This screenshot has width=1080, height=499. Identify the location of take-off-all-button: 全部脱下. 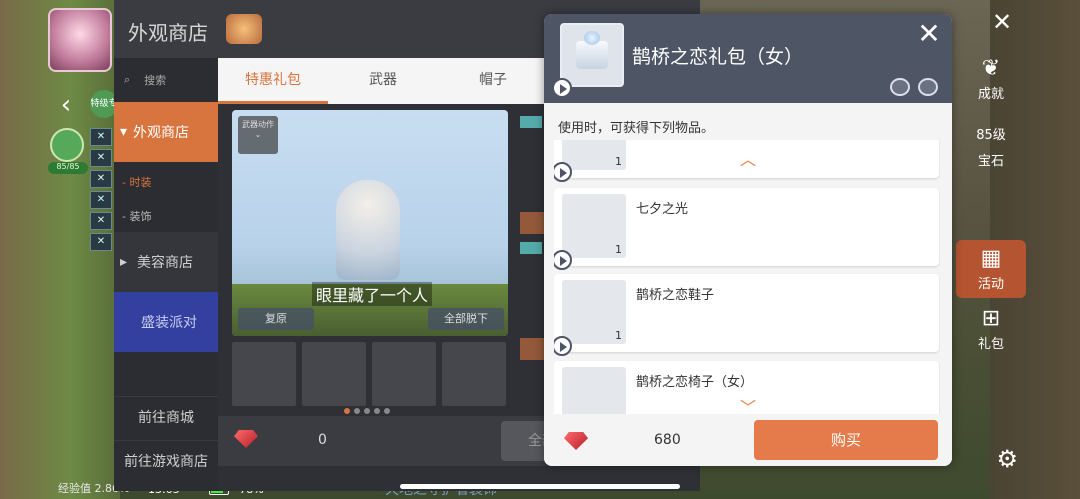
(466, 319).